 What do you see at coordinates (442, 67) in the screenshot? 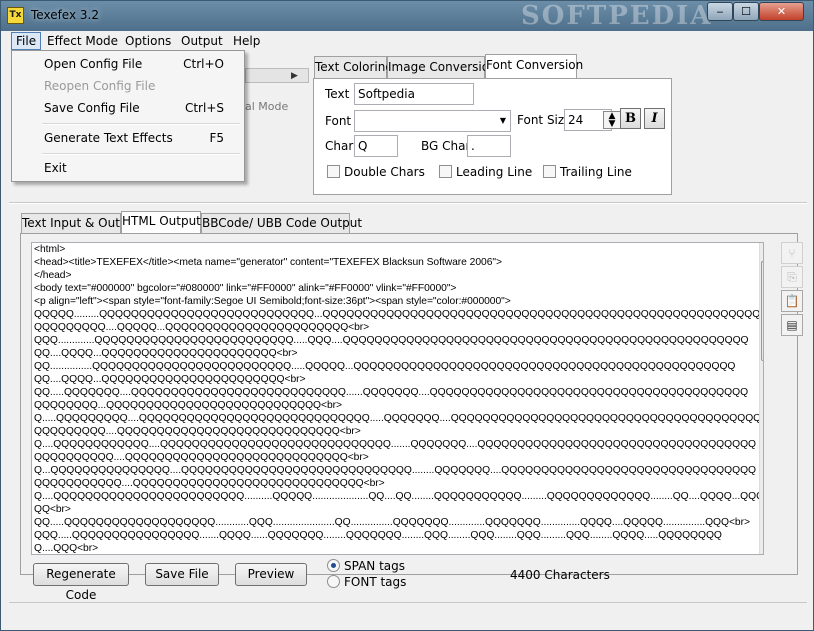
I see `tab-image-conversion: Image Conversion` at bounding box center [442, 67].